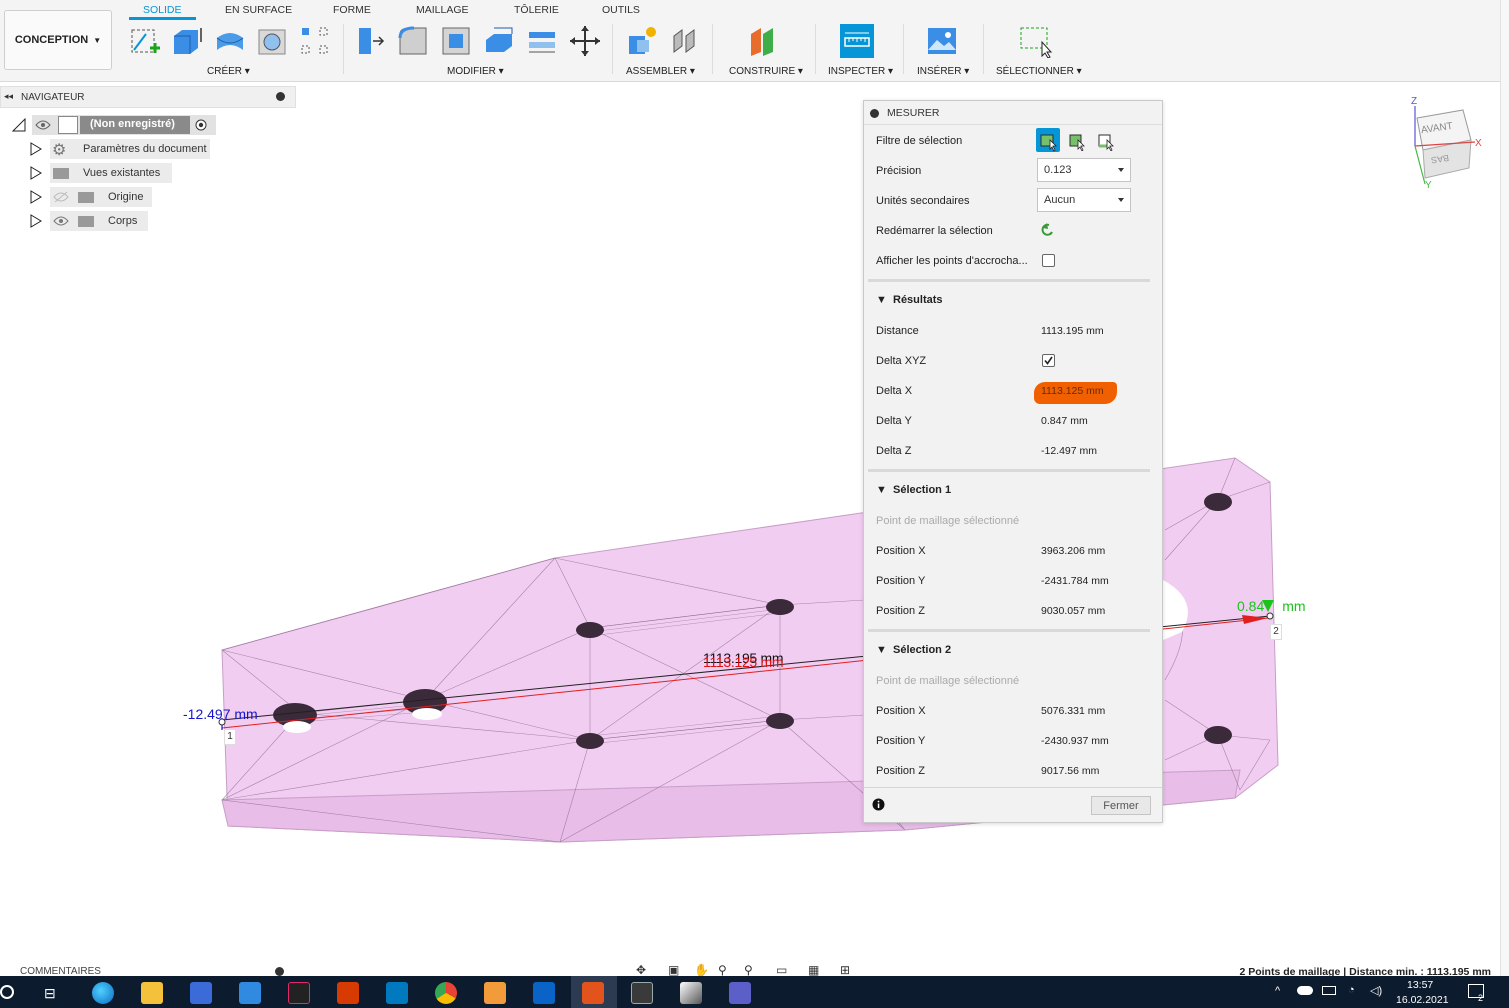  I want to click on wifi-icon: ◔, so click(1351, 990).